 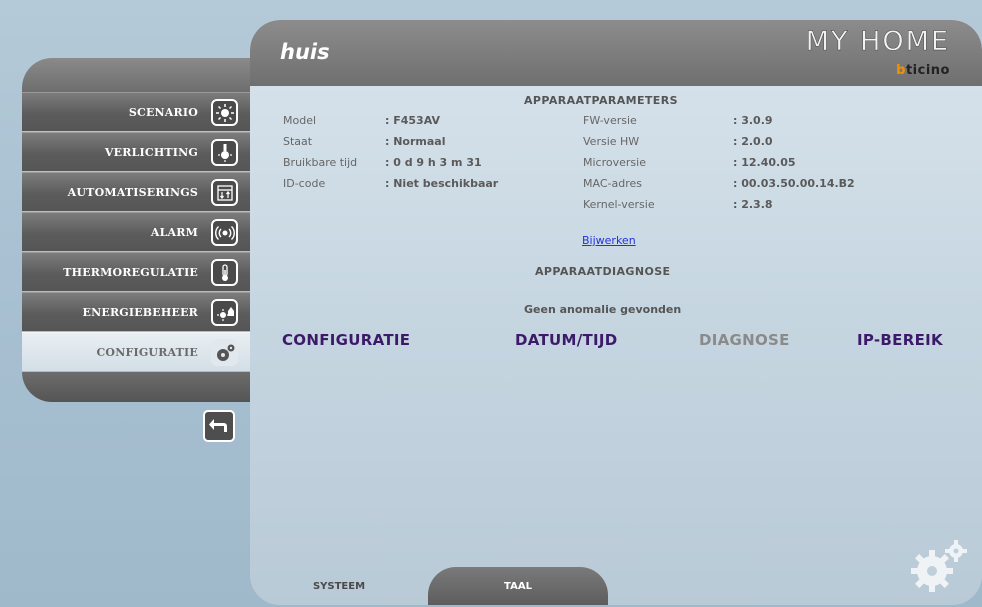 What do you see at coordinates (678, 141) in the screenshot?
I see `param-row: Versie HW: 2.0.0` at bounding box center [678, 141].